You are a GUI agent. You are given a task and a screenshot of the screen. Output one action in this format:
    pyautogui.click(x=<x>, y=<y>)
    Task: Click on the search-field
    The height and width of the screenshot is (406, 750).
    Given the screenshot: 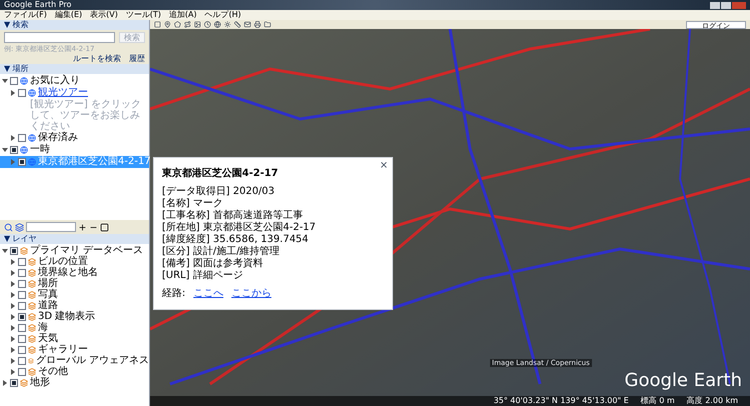 What is the action you would take?
    pyautogui.click(x=59, y=37)
    